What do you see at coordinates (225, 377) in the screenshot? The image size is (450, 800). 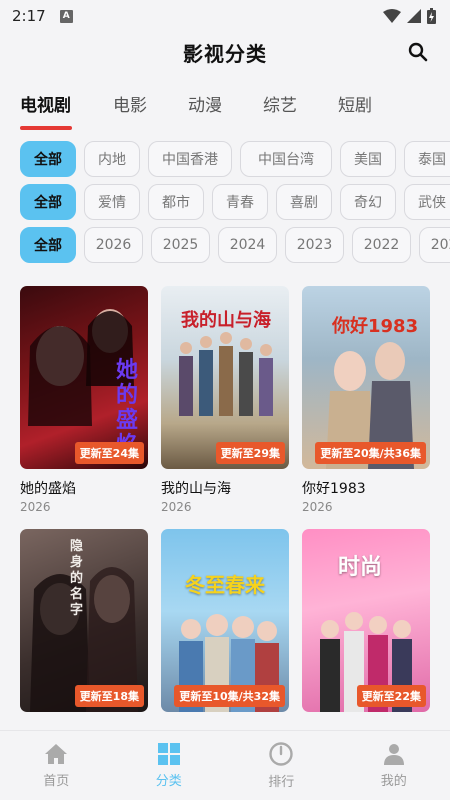 I see `poster-image: 我的山与海 更新至29集` at bounding box center [225, 377].